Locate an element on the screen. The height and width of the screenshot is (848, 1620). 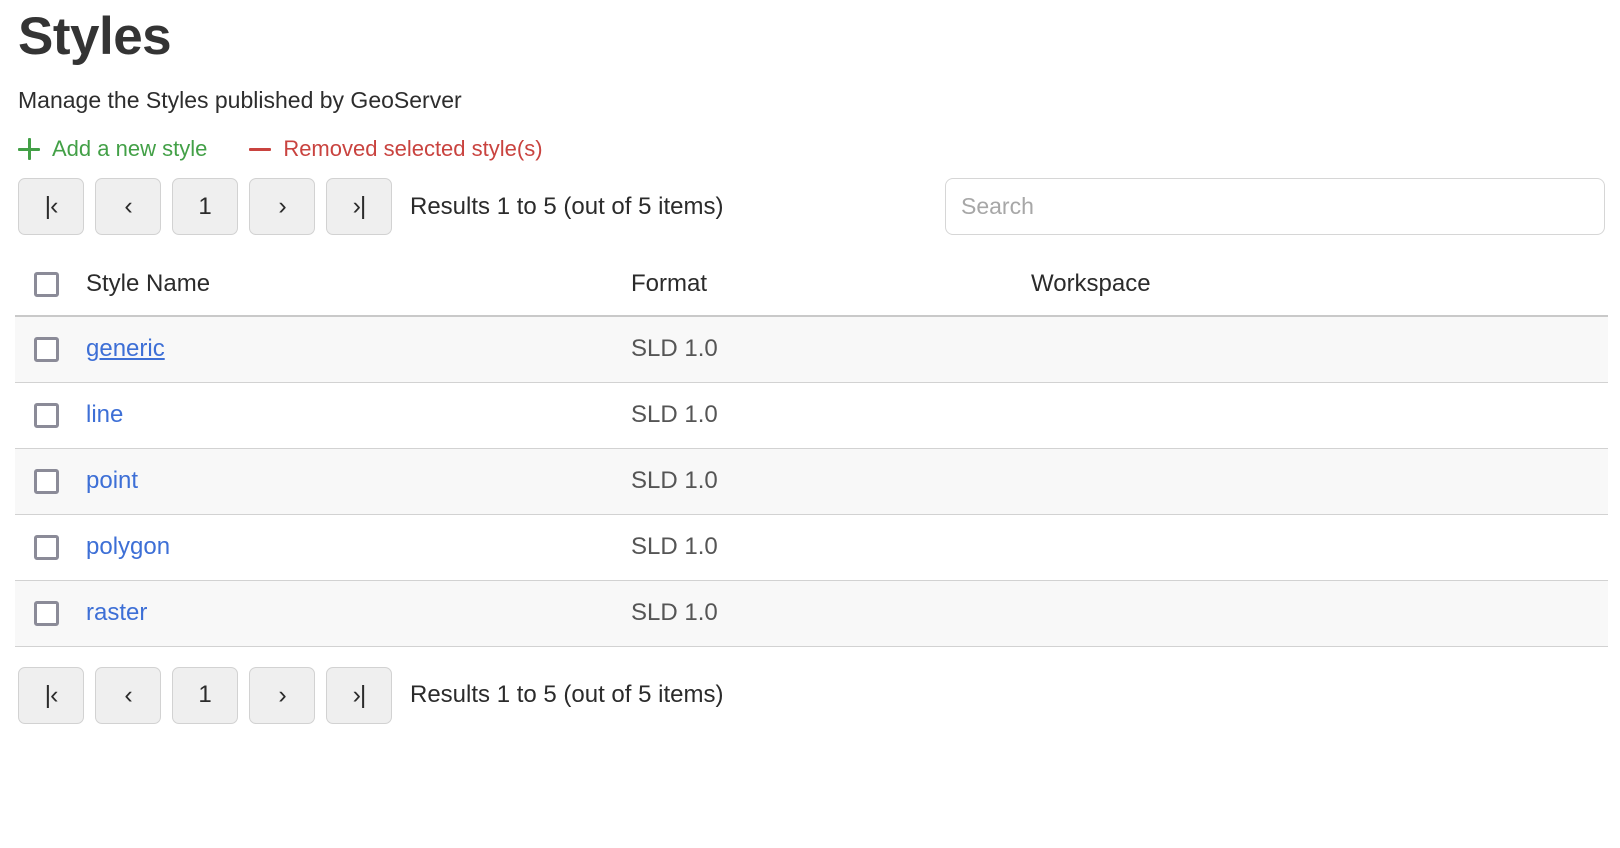
results-status-top: Results 1 to 5 (out of 5 items) is located at coordinates (567, 206).